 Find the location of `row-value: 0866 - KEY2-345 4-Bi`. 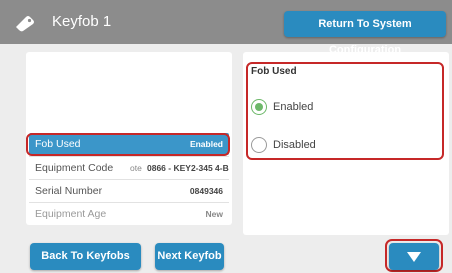

row-value: 0866 - KEY2-345 4-Bi is located at coordinates (188, 168).